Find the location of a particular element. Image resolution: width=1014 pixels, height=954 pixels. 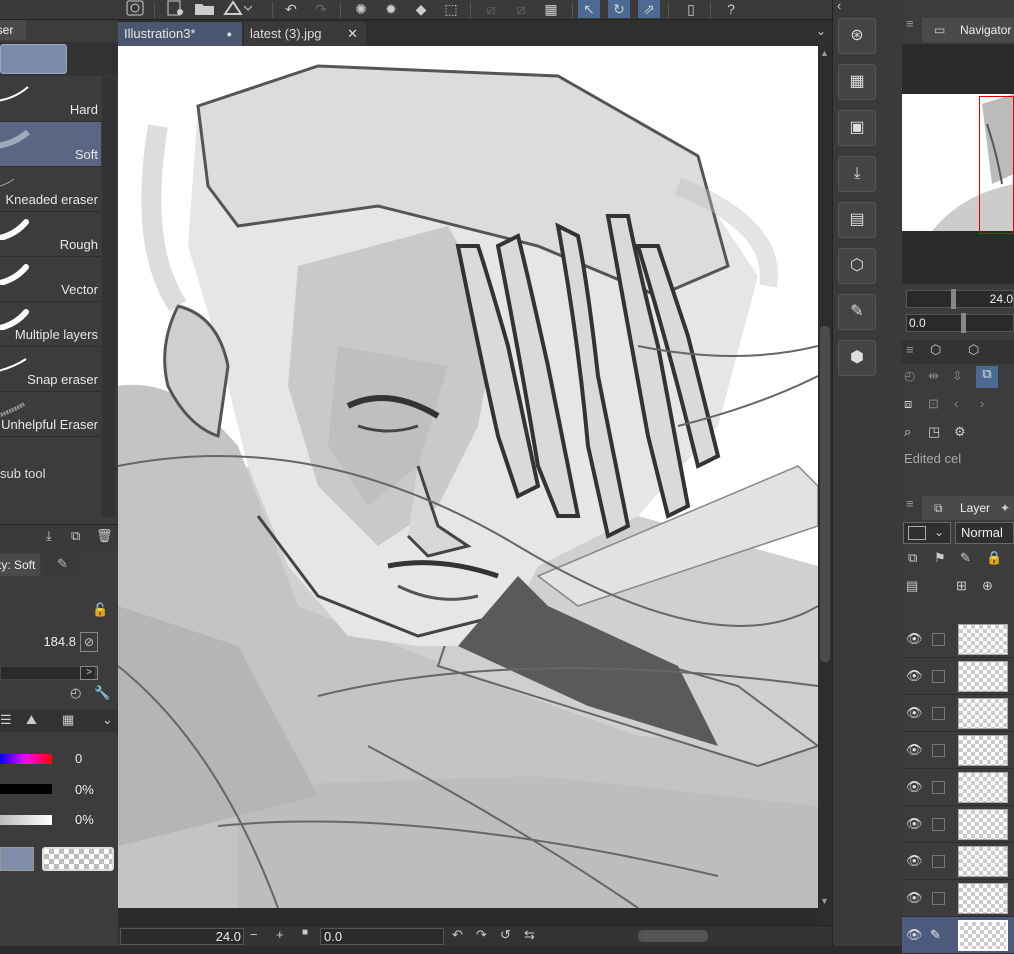

layer-color-selector: ⌄ is located at coordinates (927, 533).